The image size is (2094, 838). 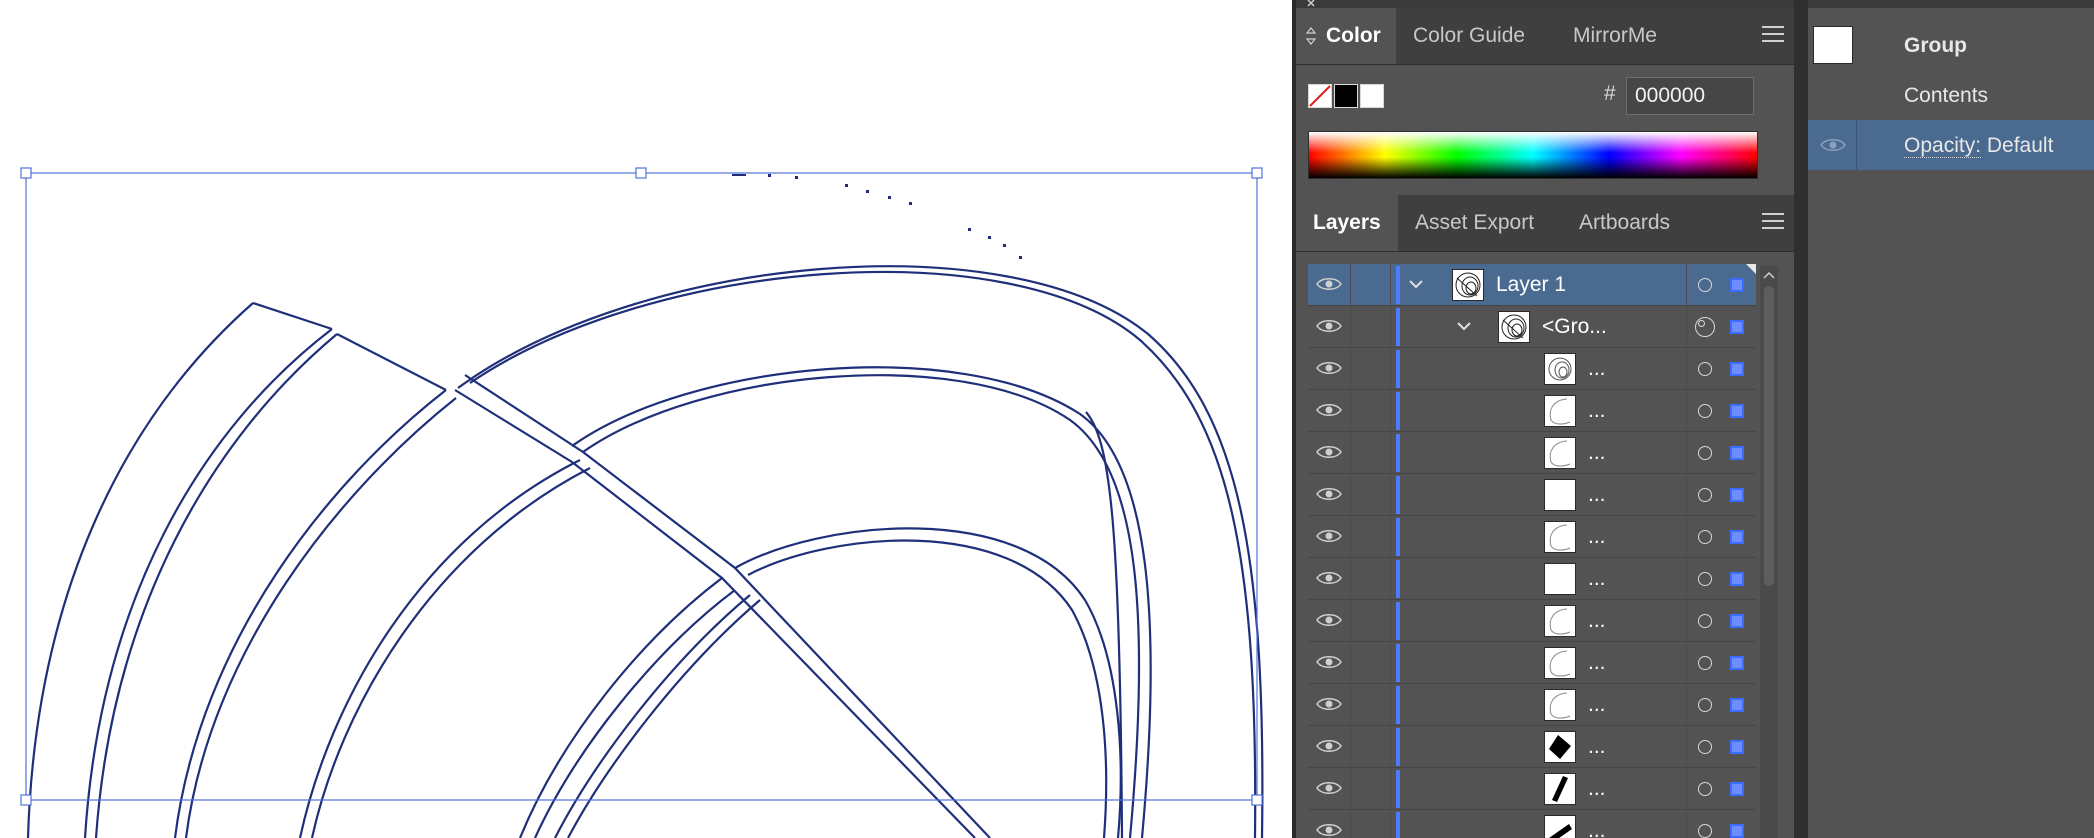 I want to click on layers-panel-menu-icon, so click(x=1773, y=223).